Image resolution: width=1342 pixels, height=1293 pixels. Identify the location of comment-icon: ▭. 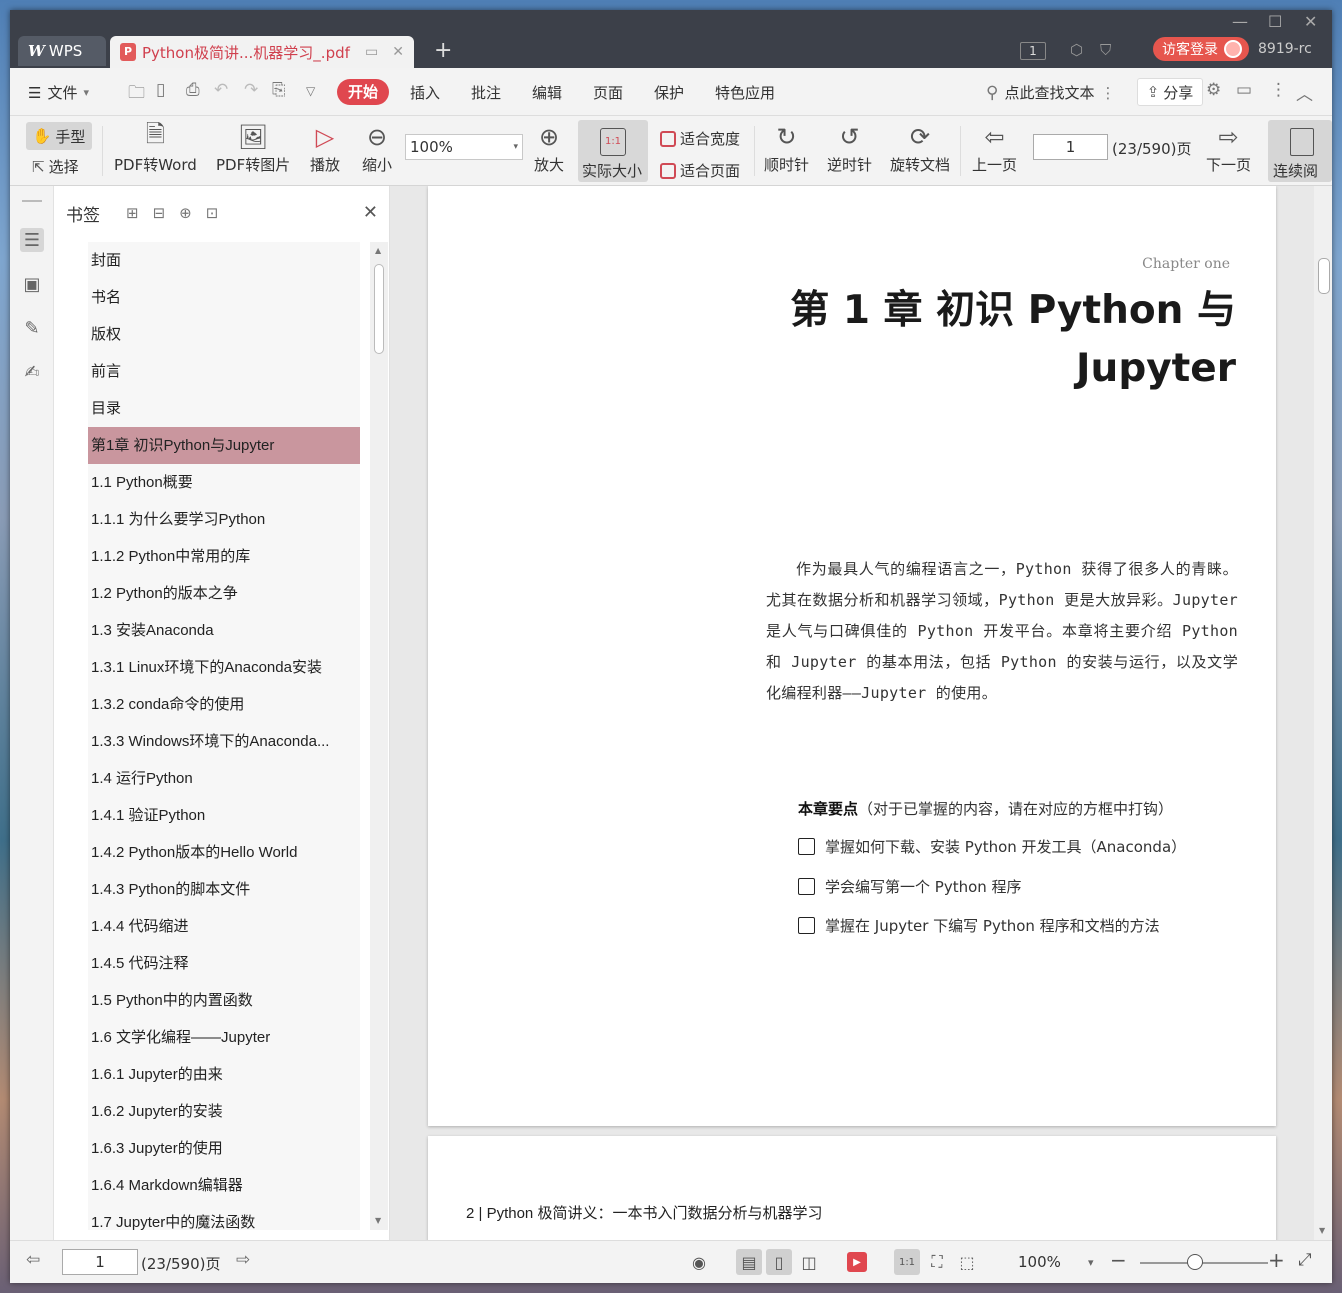
(1244, 90).